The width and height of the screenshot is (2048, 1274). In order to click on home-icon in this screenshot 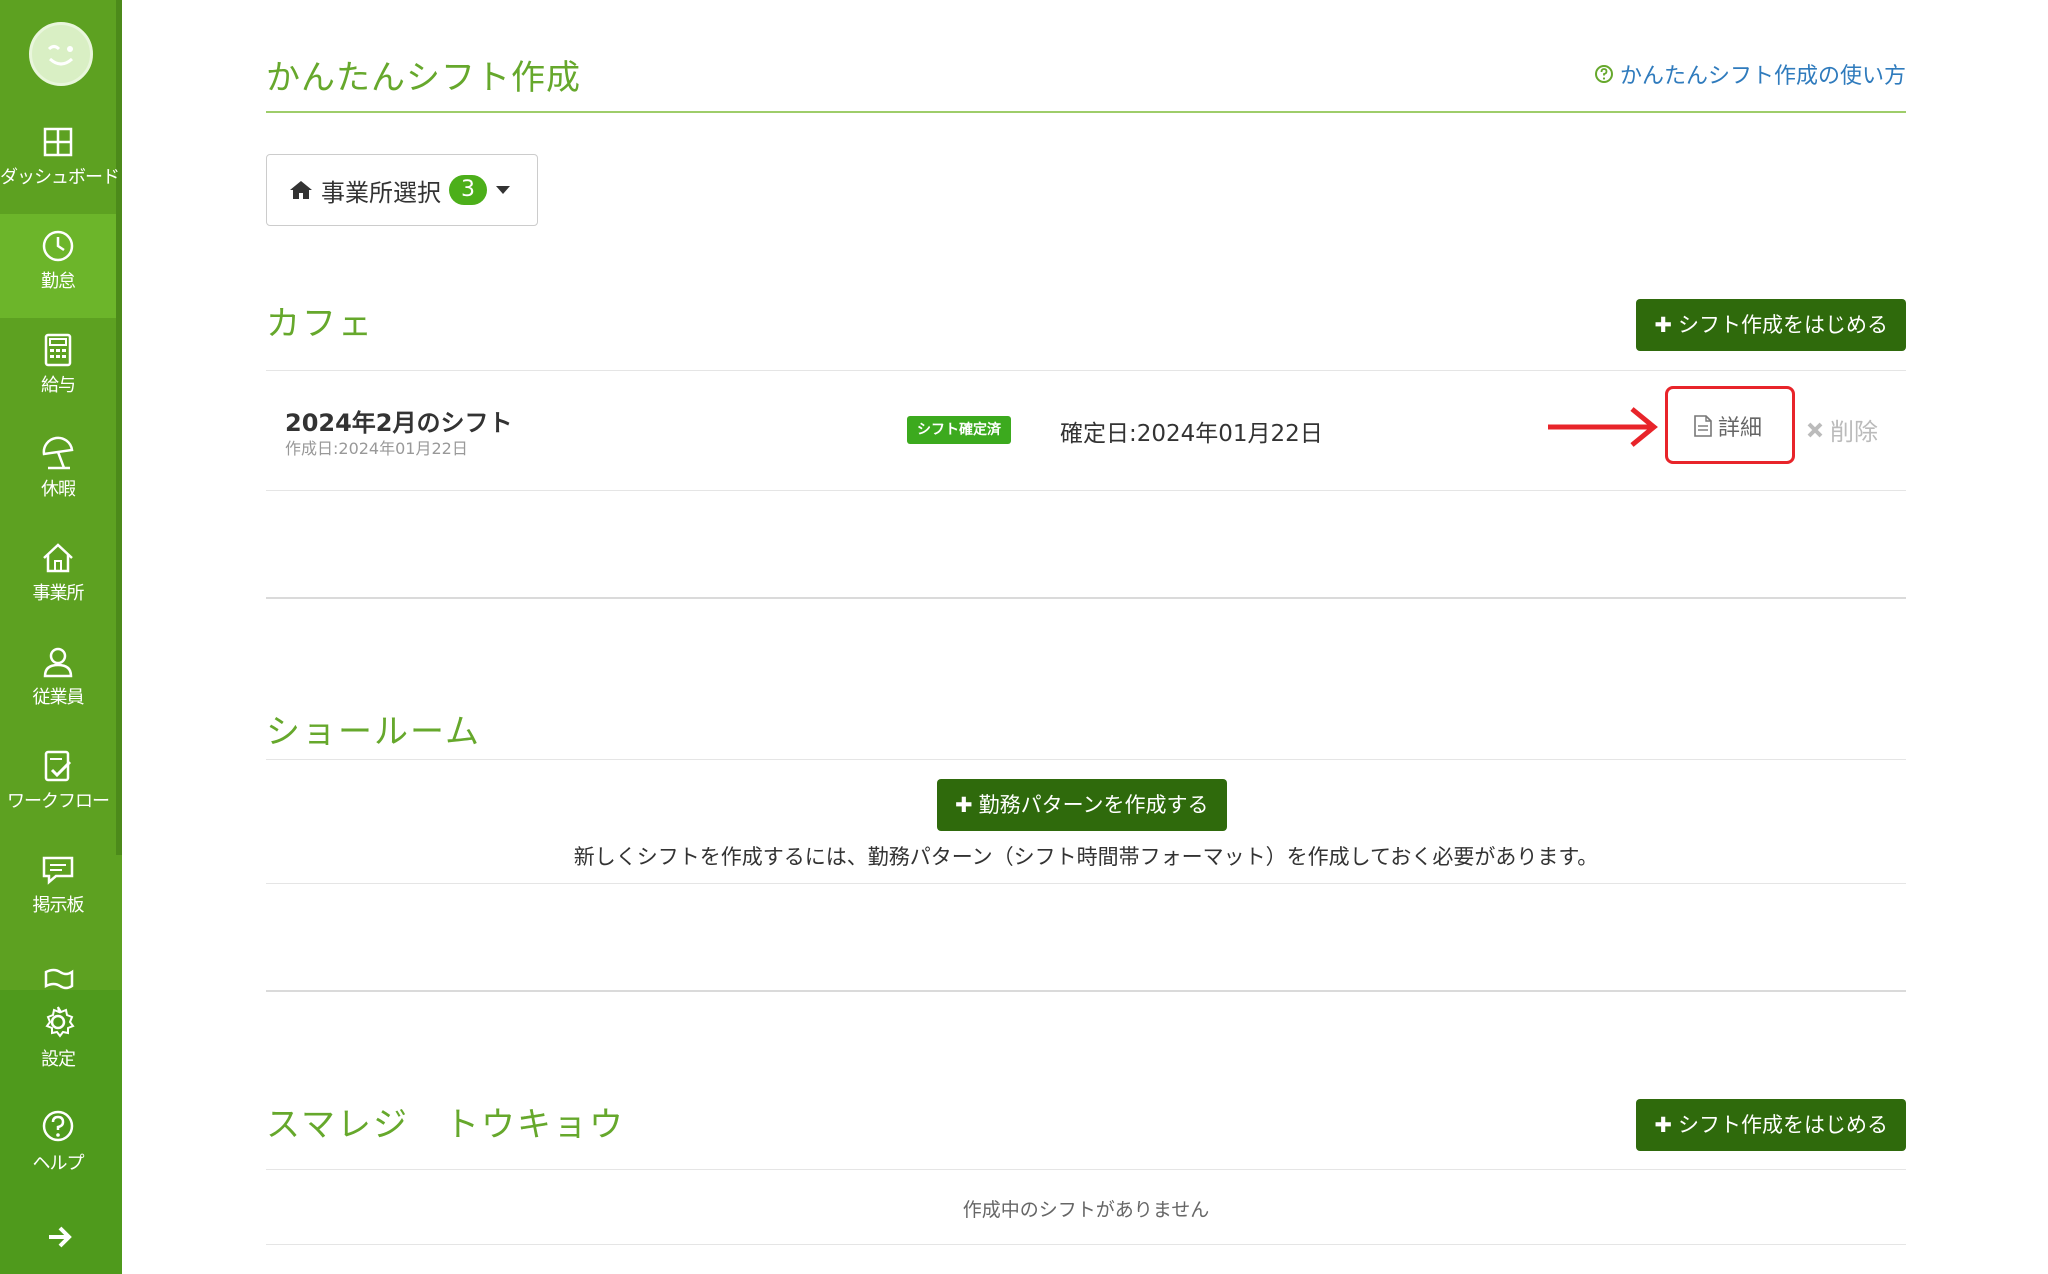, I will do `click(301, 190)`.